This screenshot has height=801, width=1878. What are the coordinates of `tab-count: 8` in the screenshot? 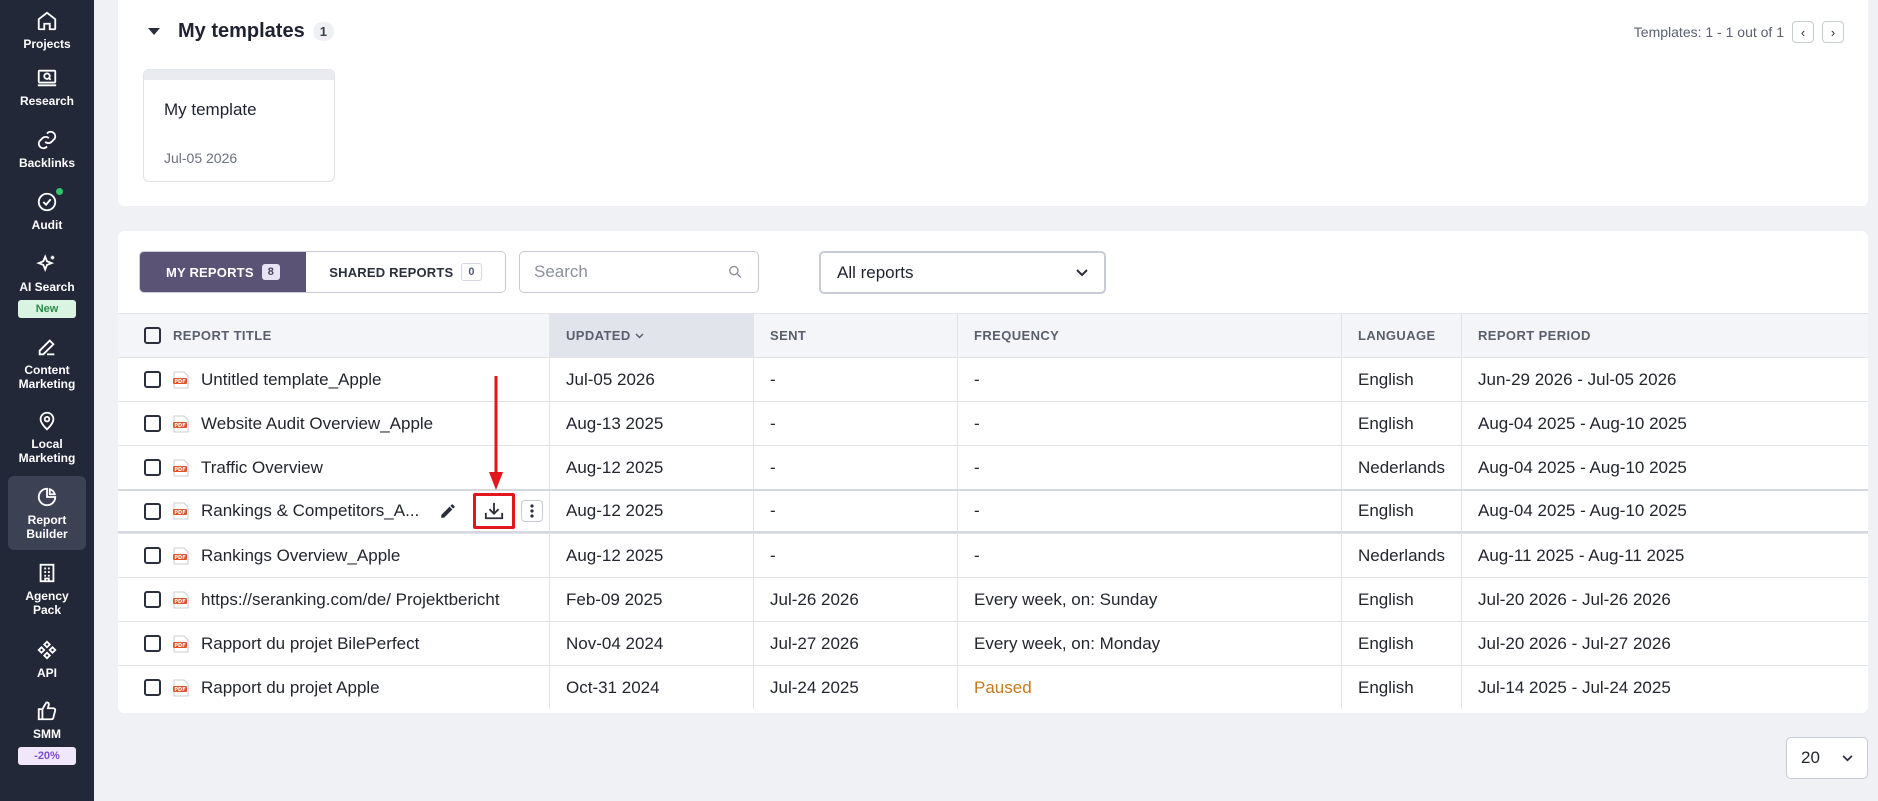 It's located at (271, 272).